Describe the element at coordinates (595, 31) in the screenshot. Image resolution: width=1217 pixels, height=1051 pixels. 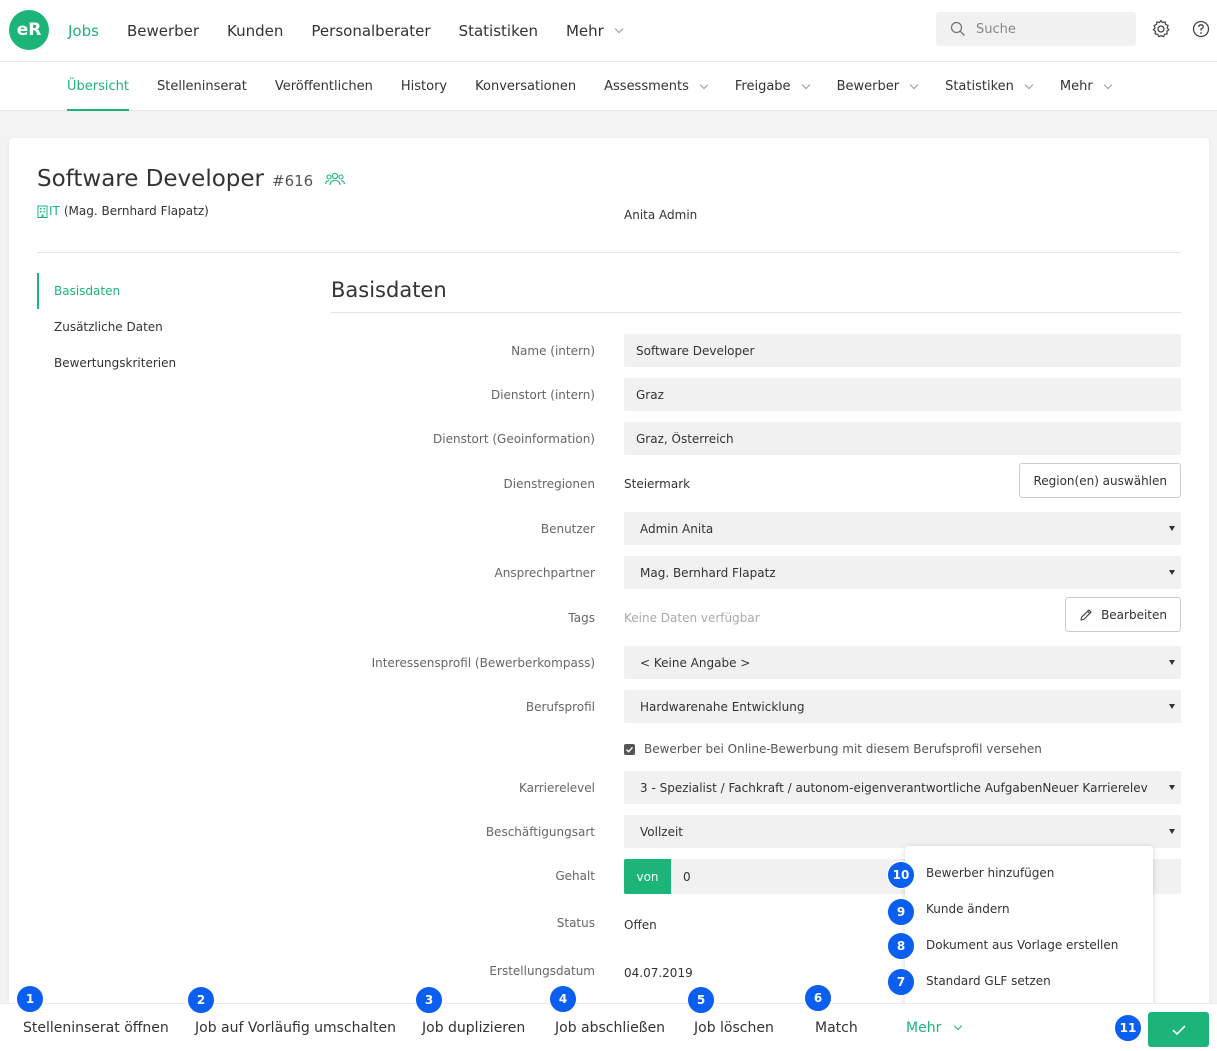
I see `main-nav-mehr: Mehr` at that location.